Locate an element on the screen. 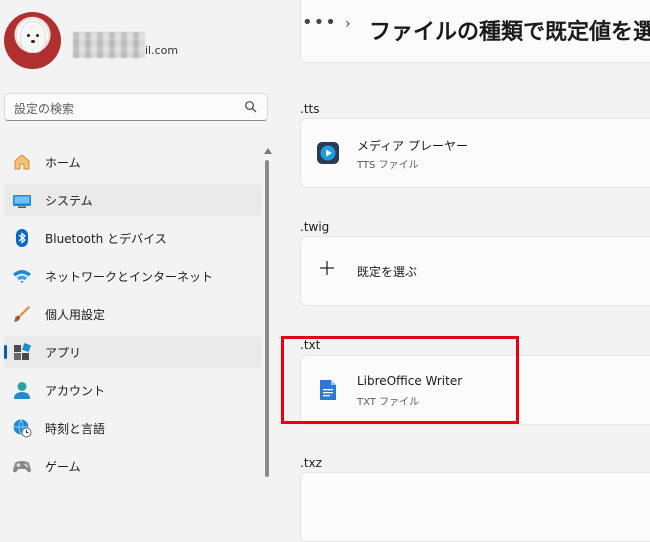 The image size is (650, 542). file-type-label: TTS ファイル is located at coordinates (388, 165).